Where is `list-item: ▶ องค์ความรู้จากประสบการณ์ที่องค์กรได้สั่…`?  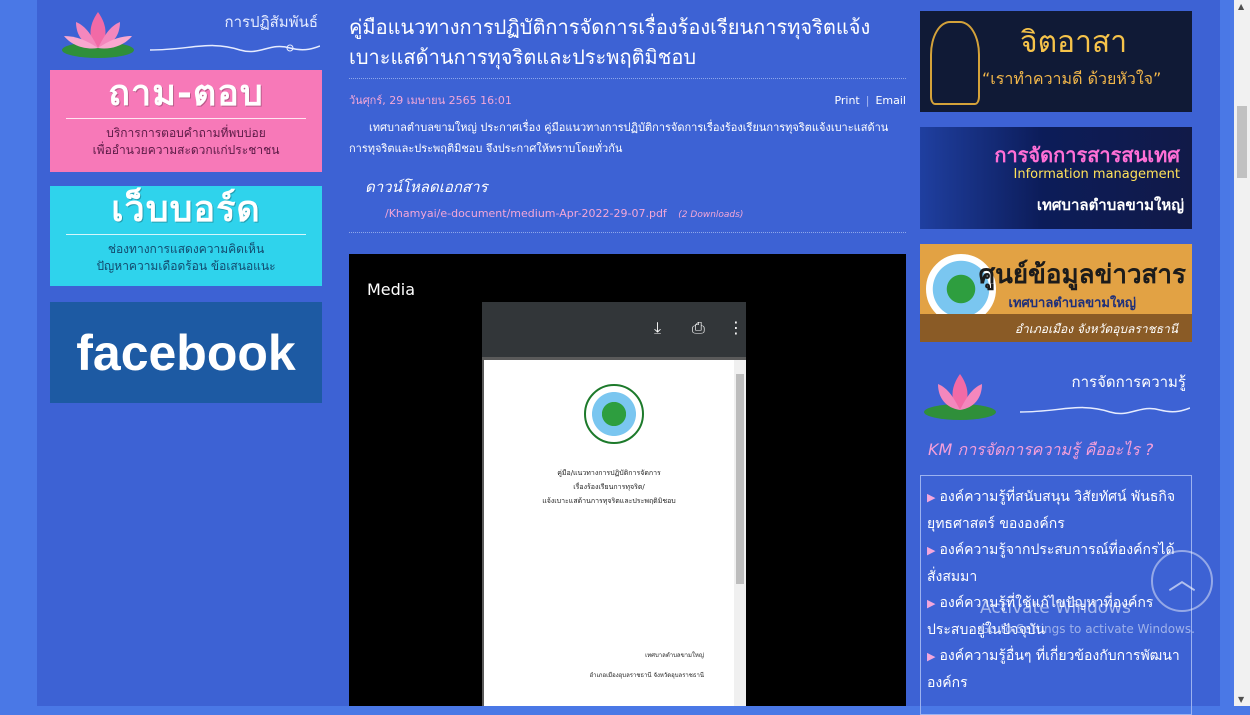 list-item: ▶ องค์ความรู้จากประสบการณ์ที่องค์กรได้สั่… is located at coordinates (1056, 563).